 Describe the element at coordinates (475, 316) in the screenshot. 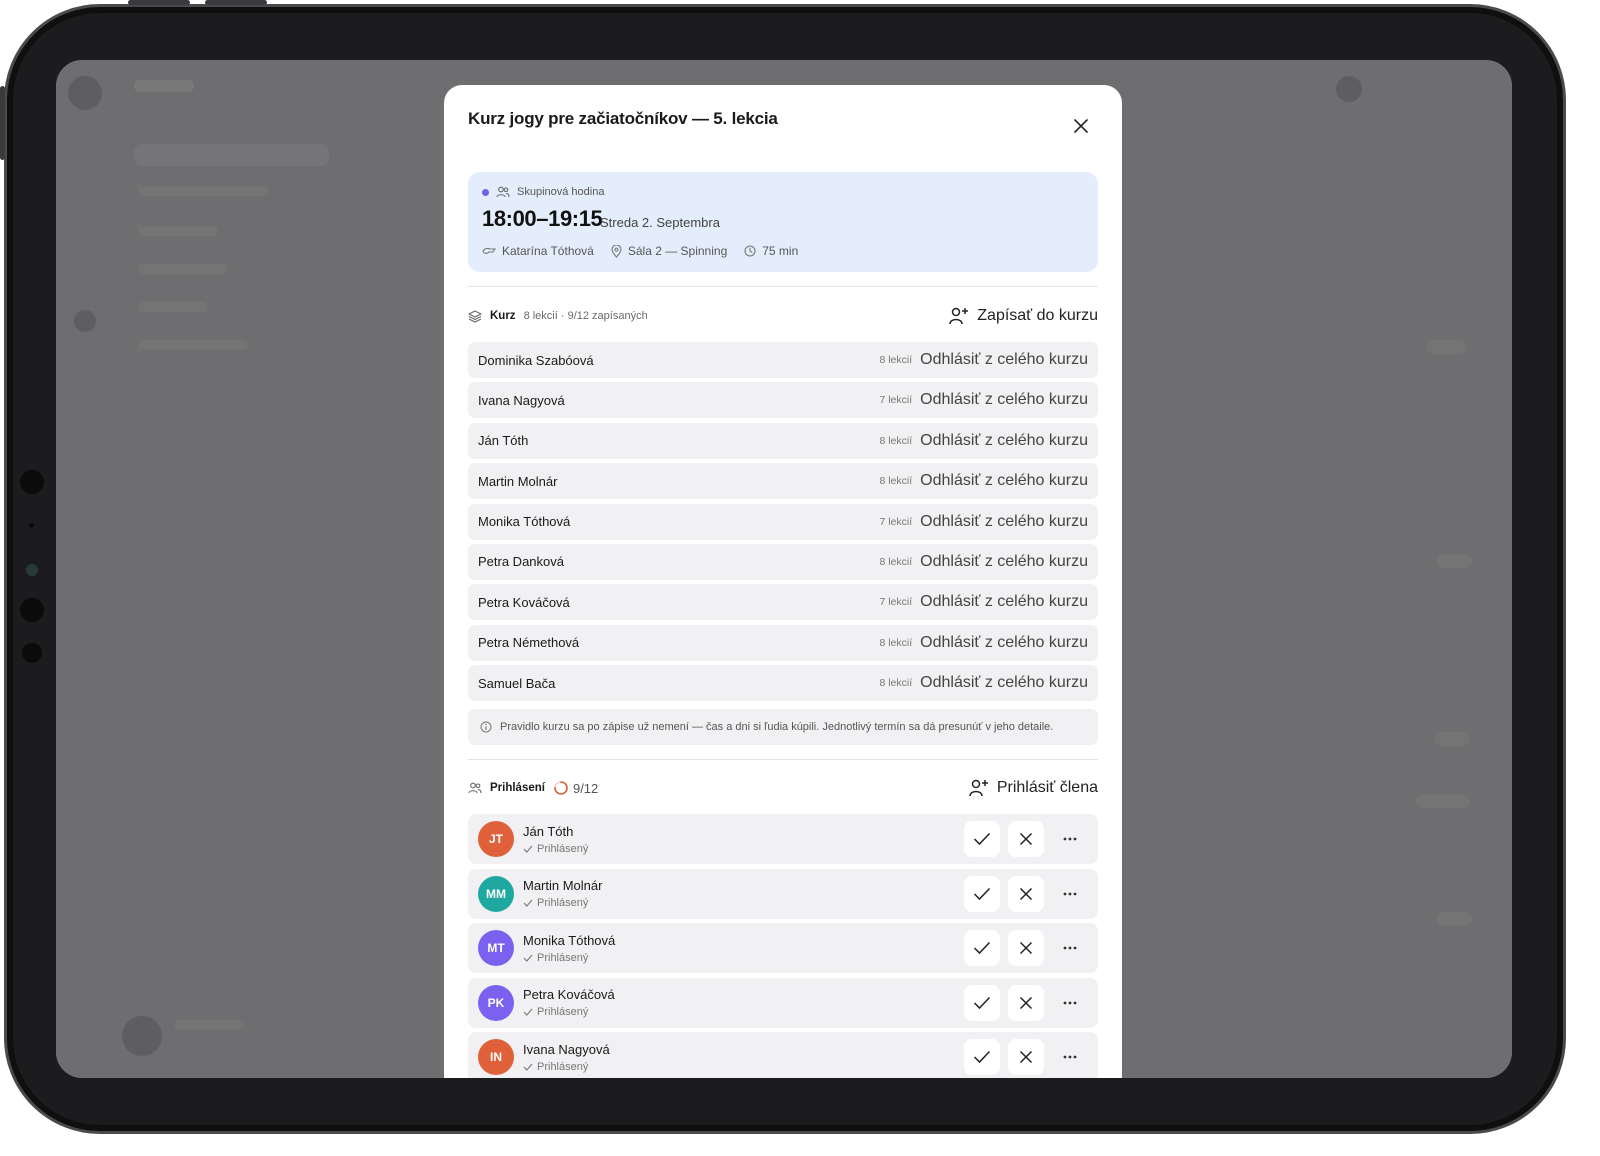

I see `layers-icon` at that location.